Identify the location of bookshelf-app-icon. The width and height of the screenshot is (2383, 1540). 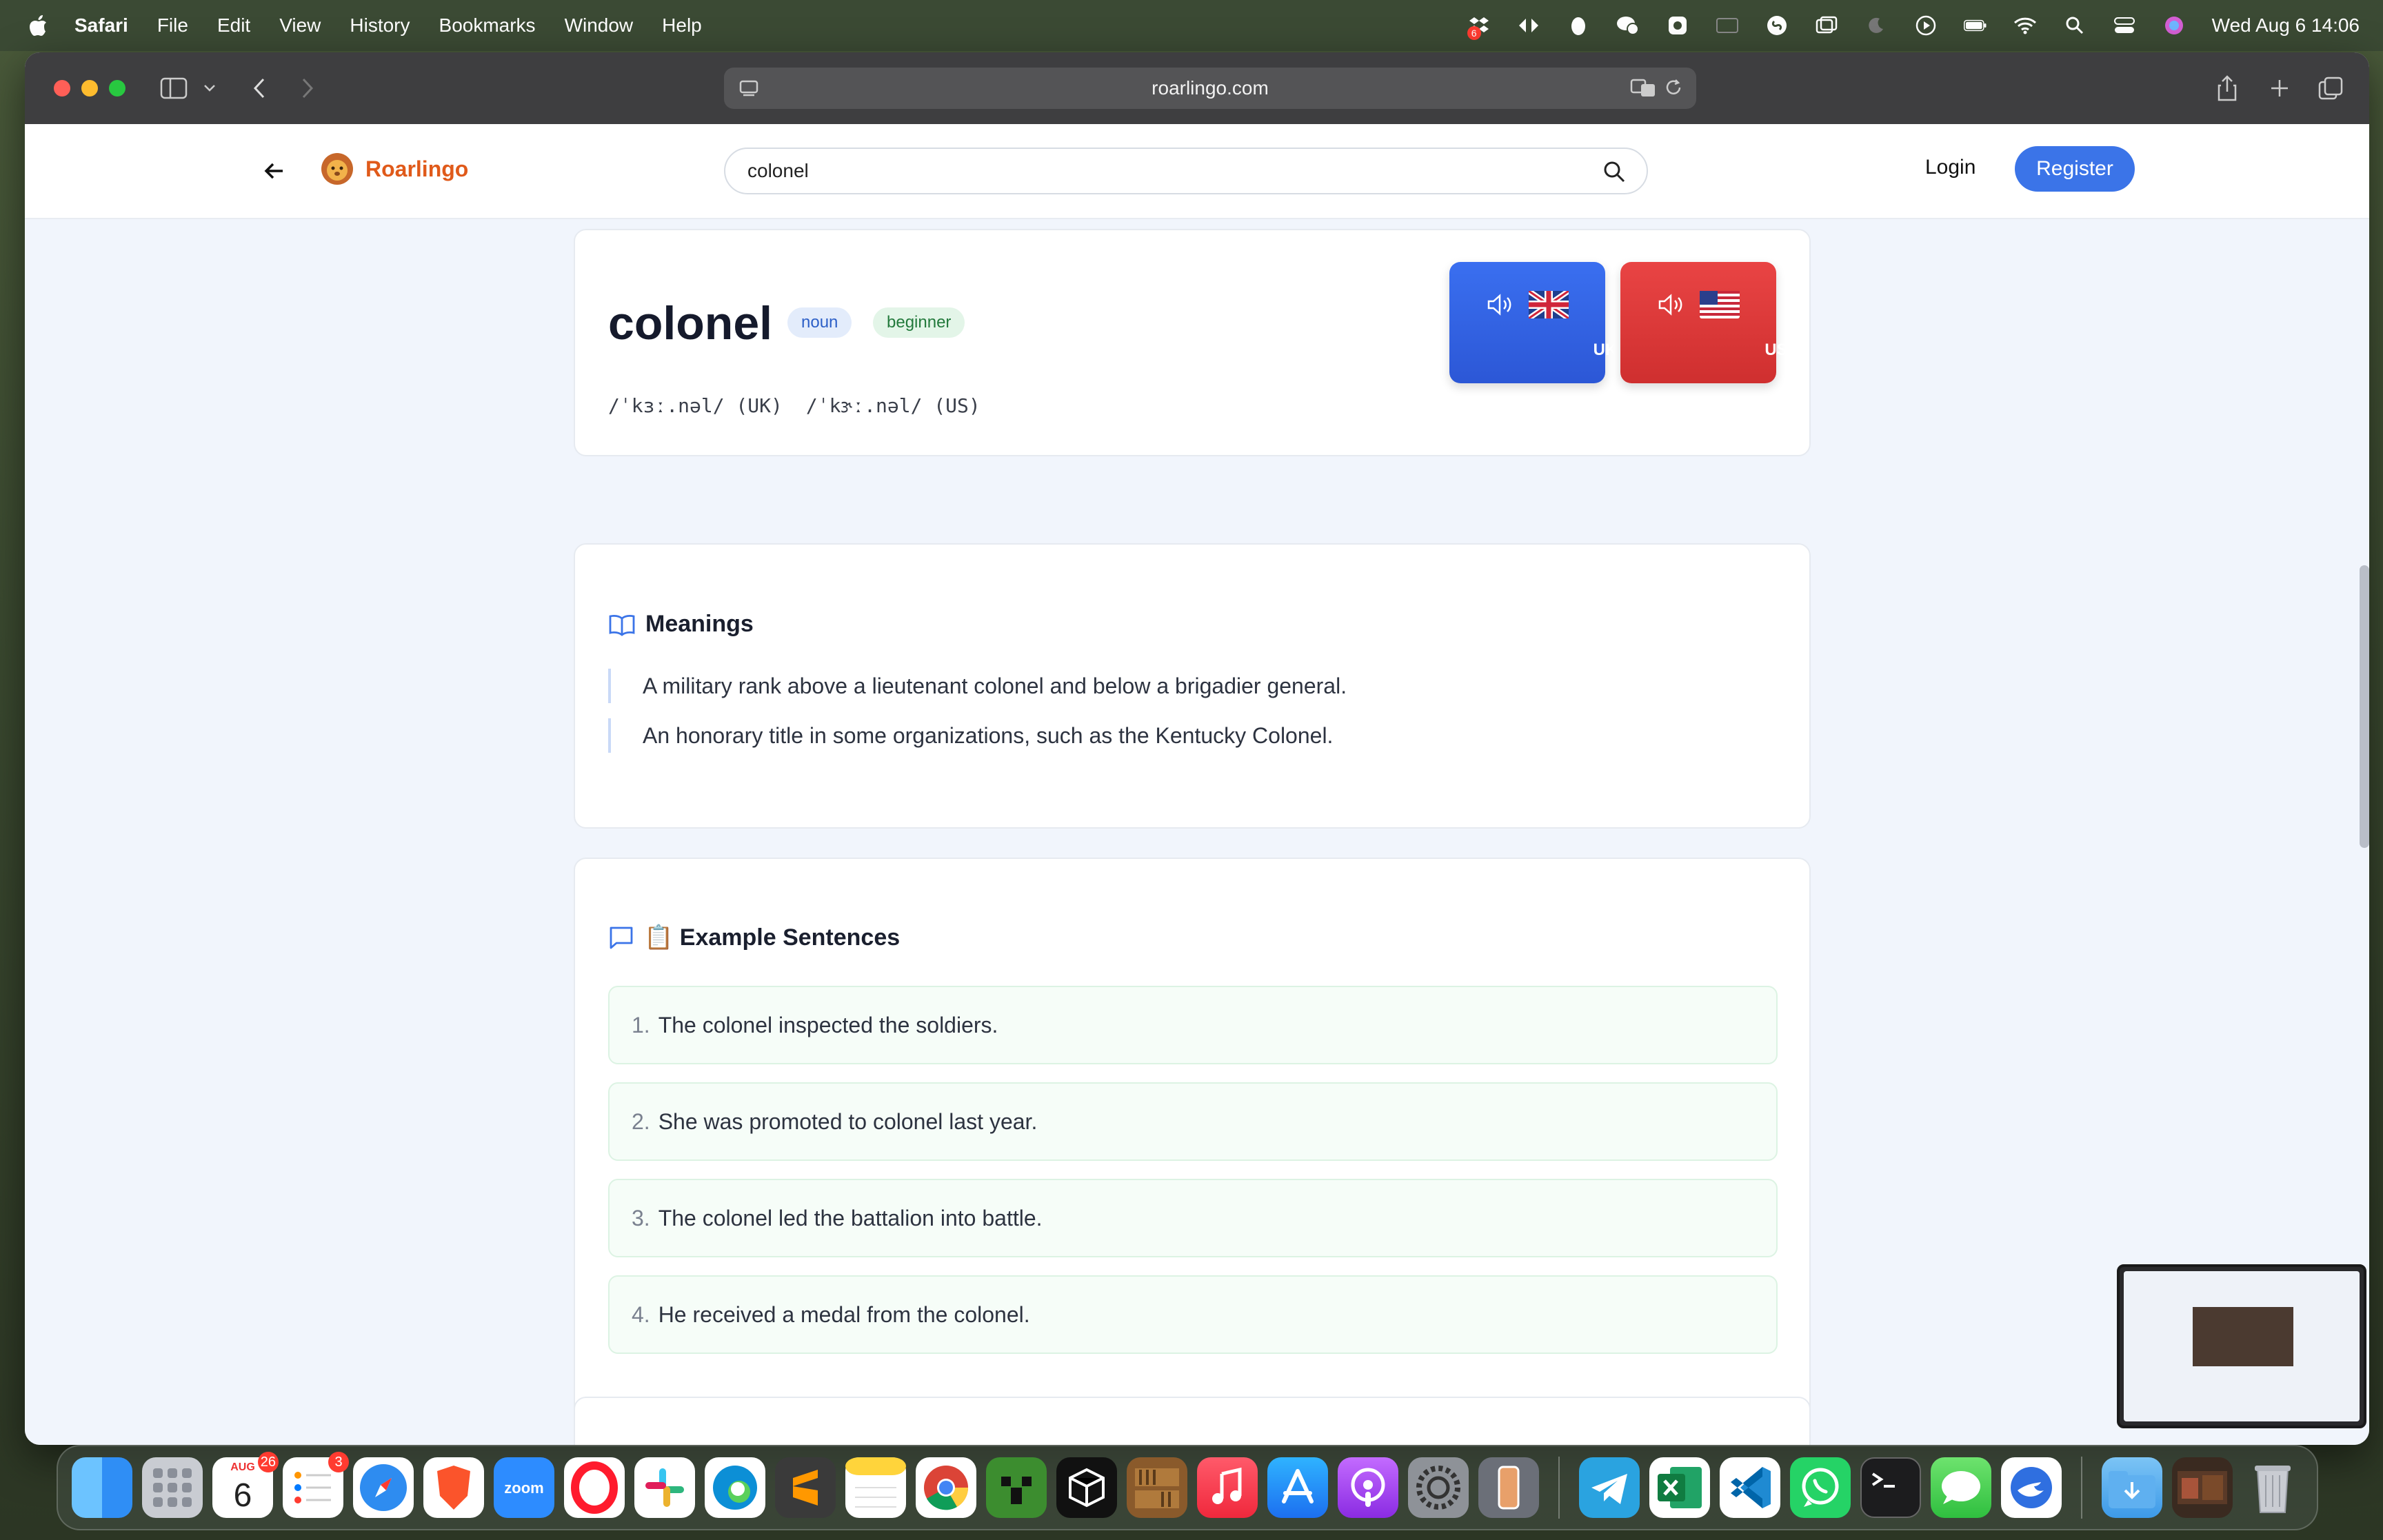
(1157, 1487).